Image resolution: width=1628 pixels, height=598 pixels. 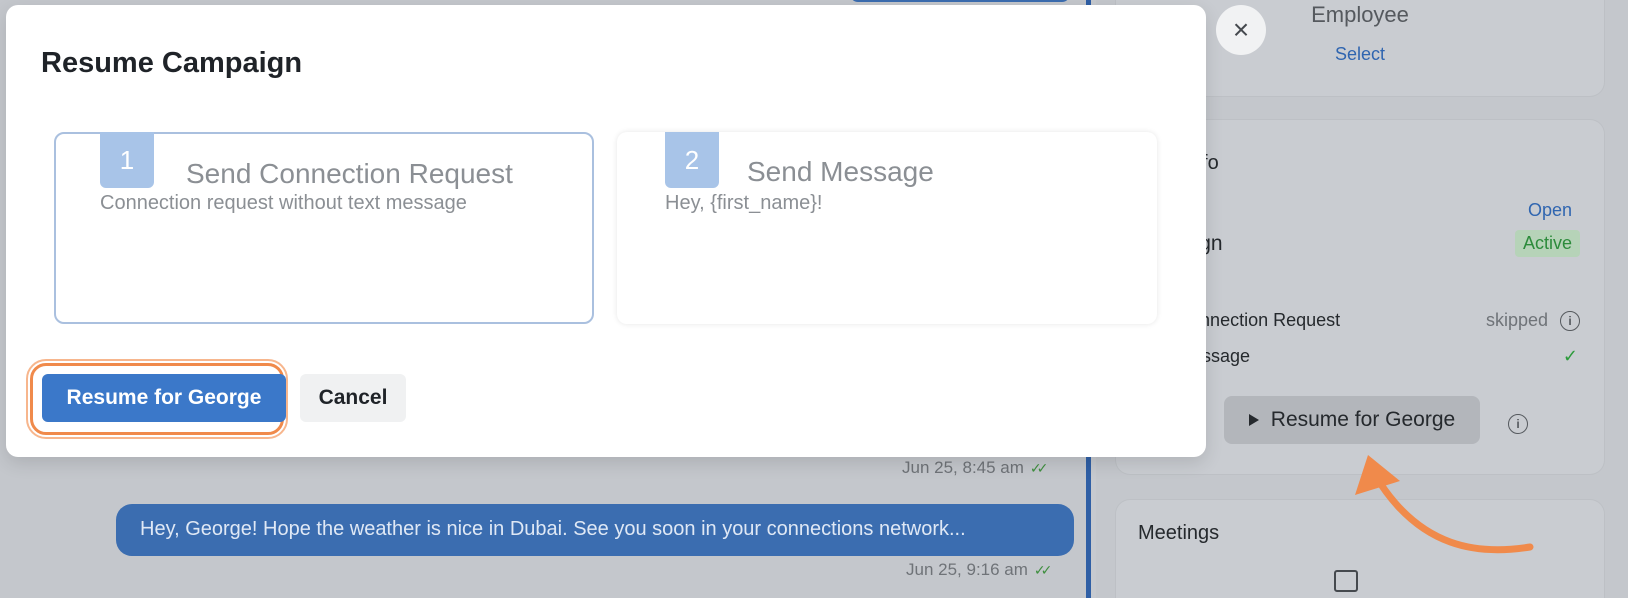 What do you see at coordinates (164, 398) in the screenshot?
I see `resume-button: Resume for George` at bounding box center [164, 398].